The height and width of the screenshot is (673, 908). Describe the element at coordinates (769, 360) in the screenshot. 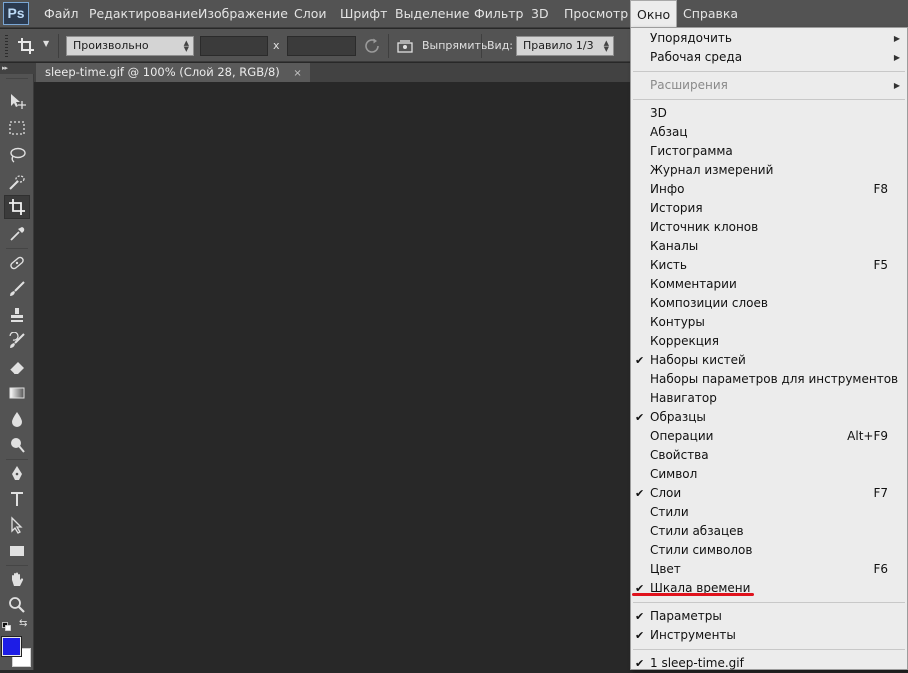

I see `window-menu-item: ✔ Наборы кистей` at that location.